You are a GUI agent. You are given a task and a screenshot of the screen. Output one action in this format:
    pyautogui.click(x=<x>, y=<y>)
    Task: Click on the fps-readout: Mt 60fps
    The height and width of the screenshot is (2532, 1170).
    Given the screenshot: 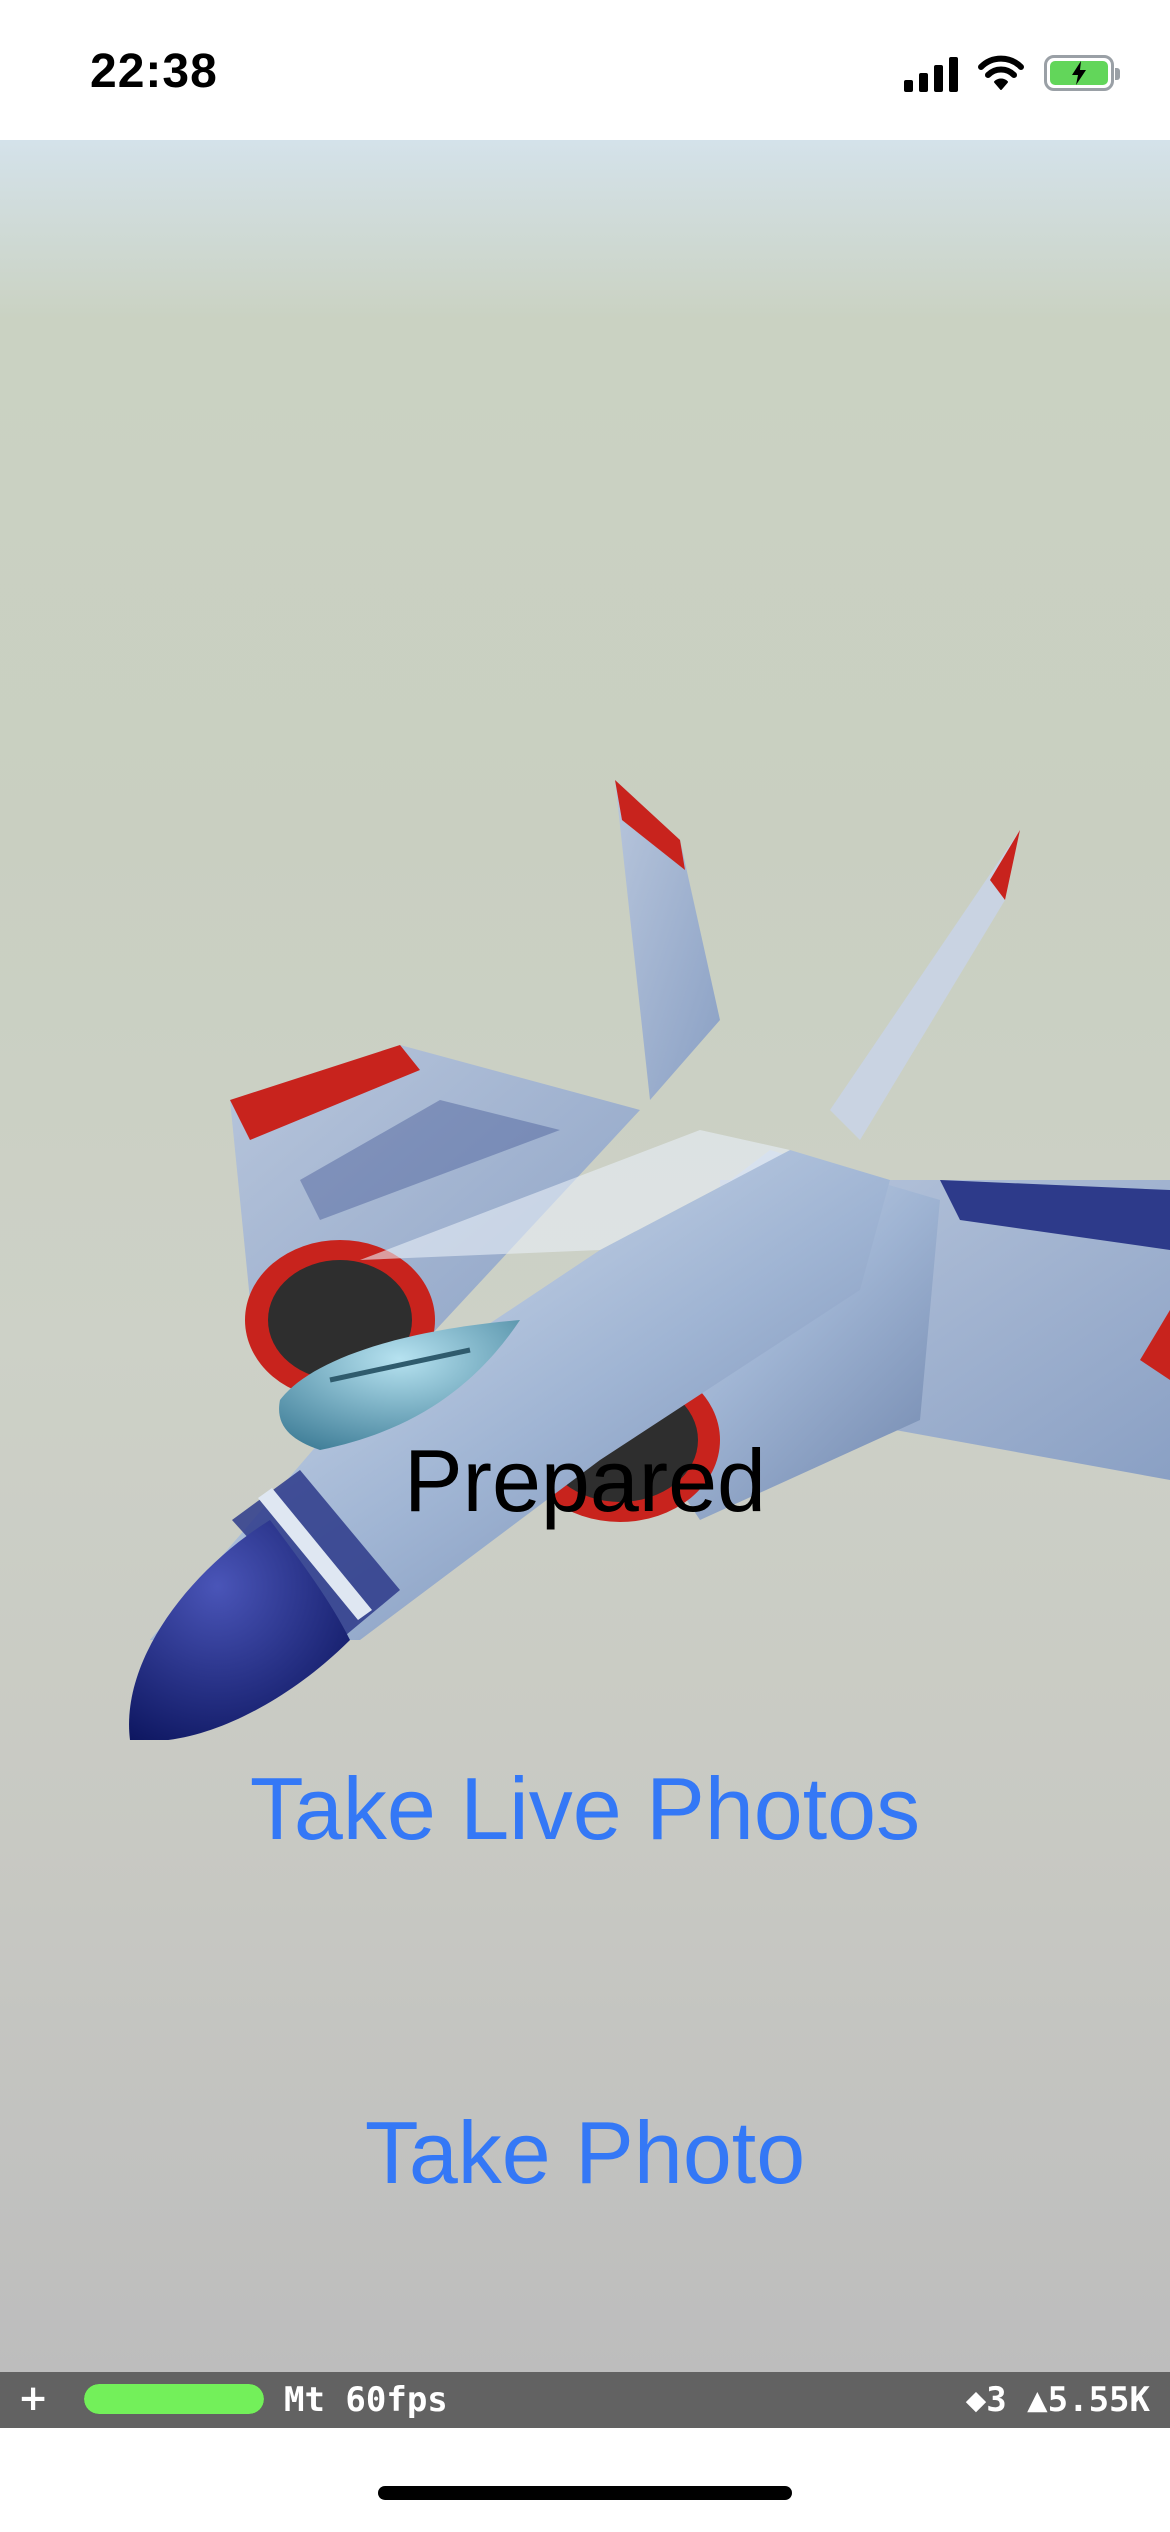 What is the action you would take?
    pyautogui.click(x=366, y=2400)
    